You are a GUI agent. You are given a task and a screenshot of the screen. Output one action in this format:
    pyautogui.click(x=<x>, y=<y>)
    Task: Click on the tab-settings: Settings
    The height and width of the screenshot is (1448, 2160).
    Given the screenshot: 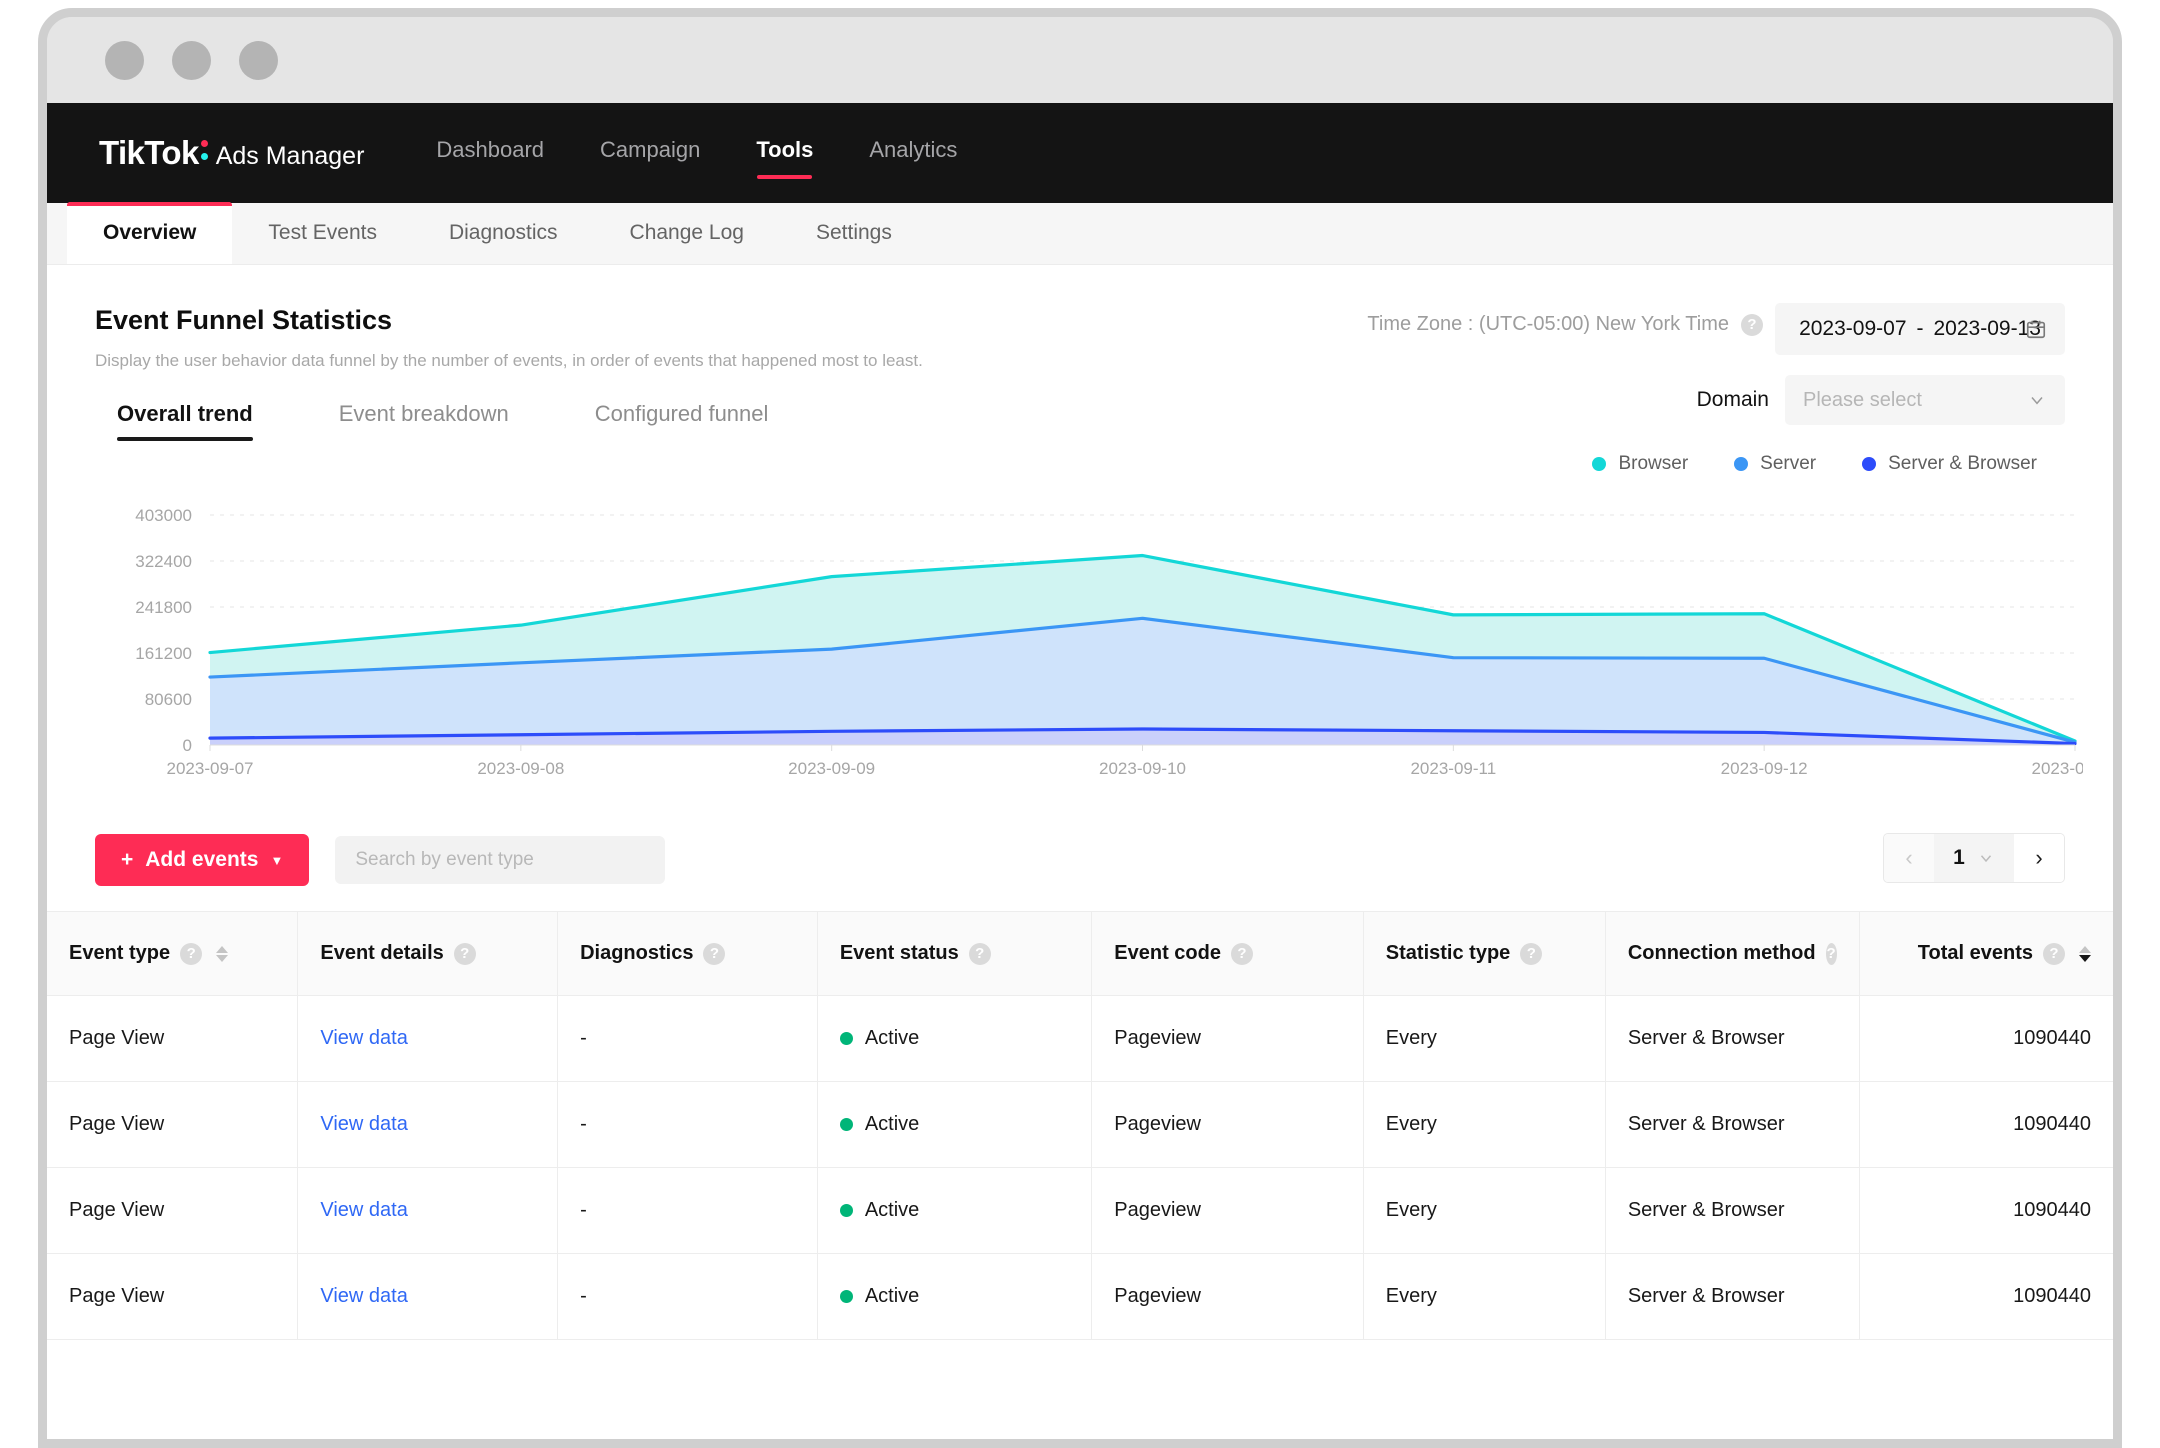 What is the action you would take?
    pyautogui.click(x=854, y=233)
    